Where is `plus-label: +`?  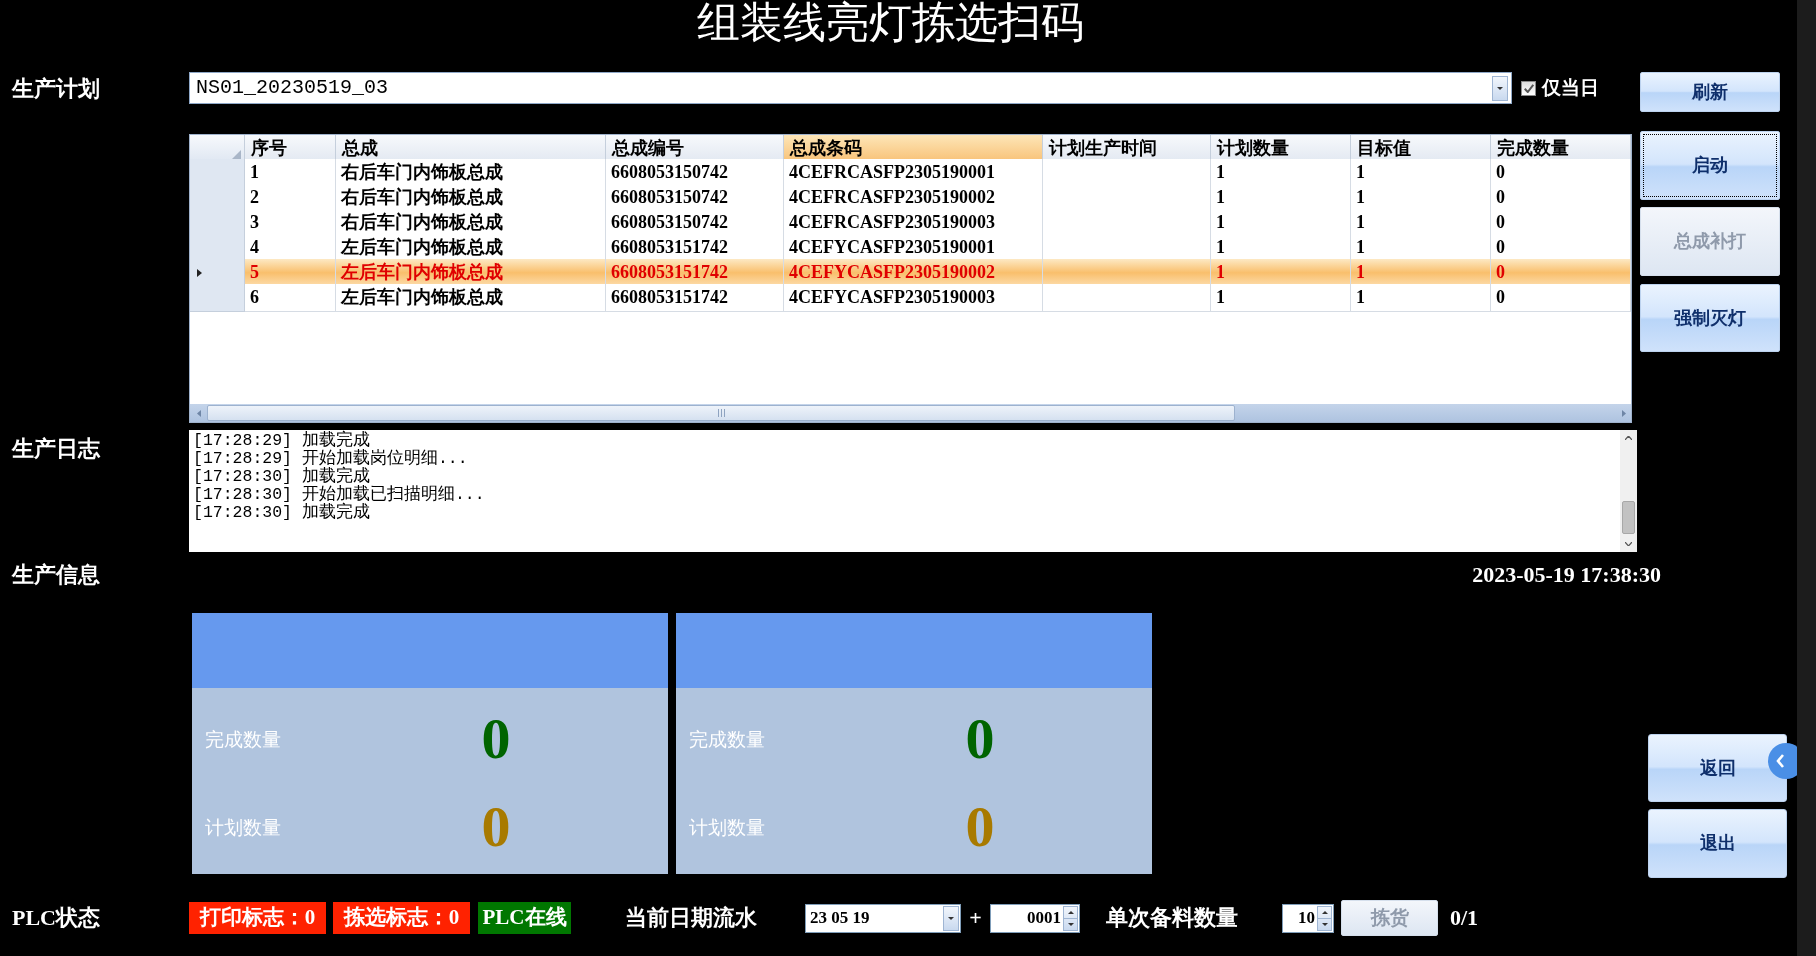
plus-label: + is located at coordinates (975, 918).